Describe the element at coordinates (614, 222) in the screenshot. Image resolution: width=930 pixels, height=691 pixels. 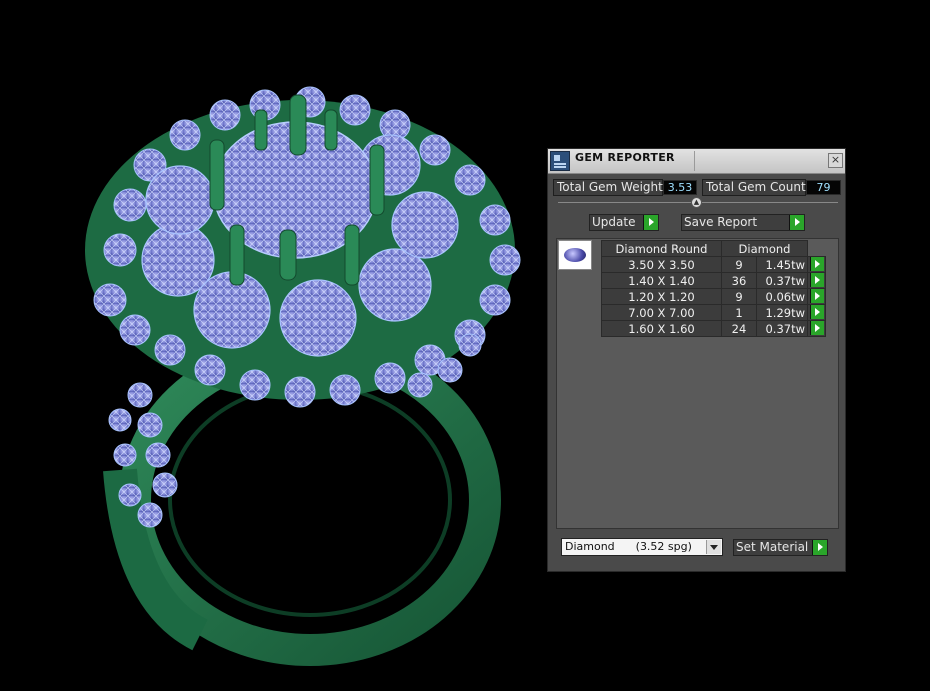
I see `update-button-label: Update` at that location.